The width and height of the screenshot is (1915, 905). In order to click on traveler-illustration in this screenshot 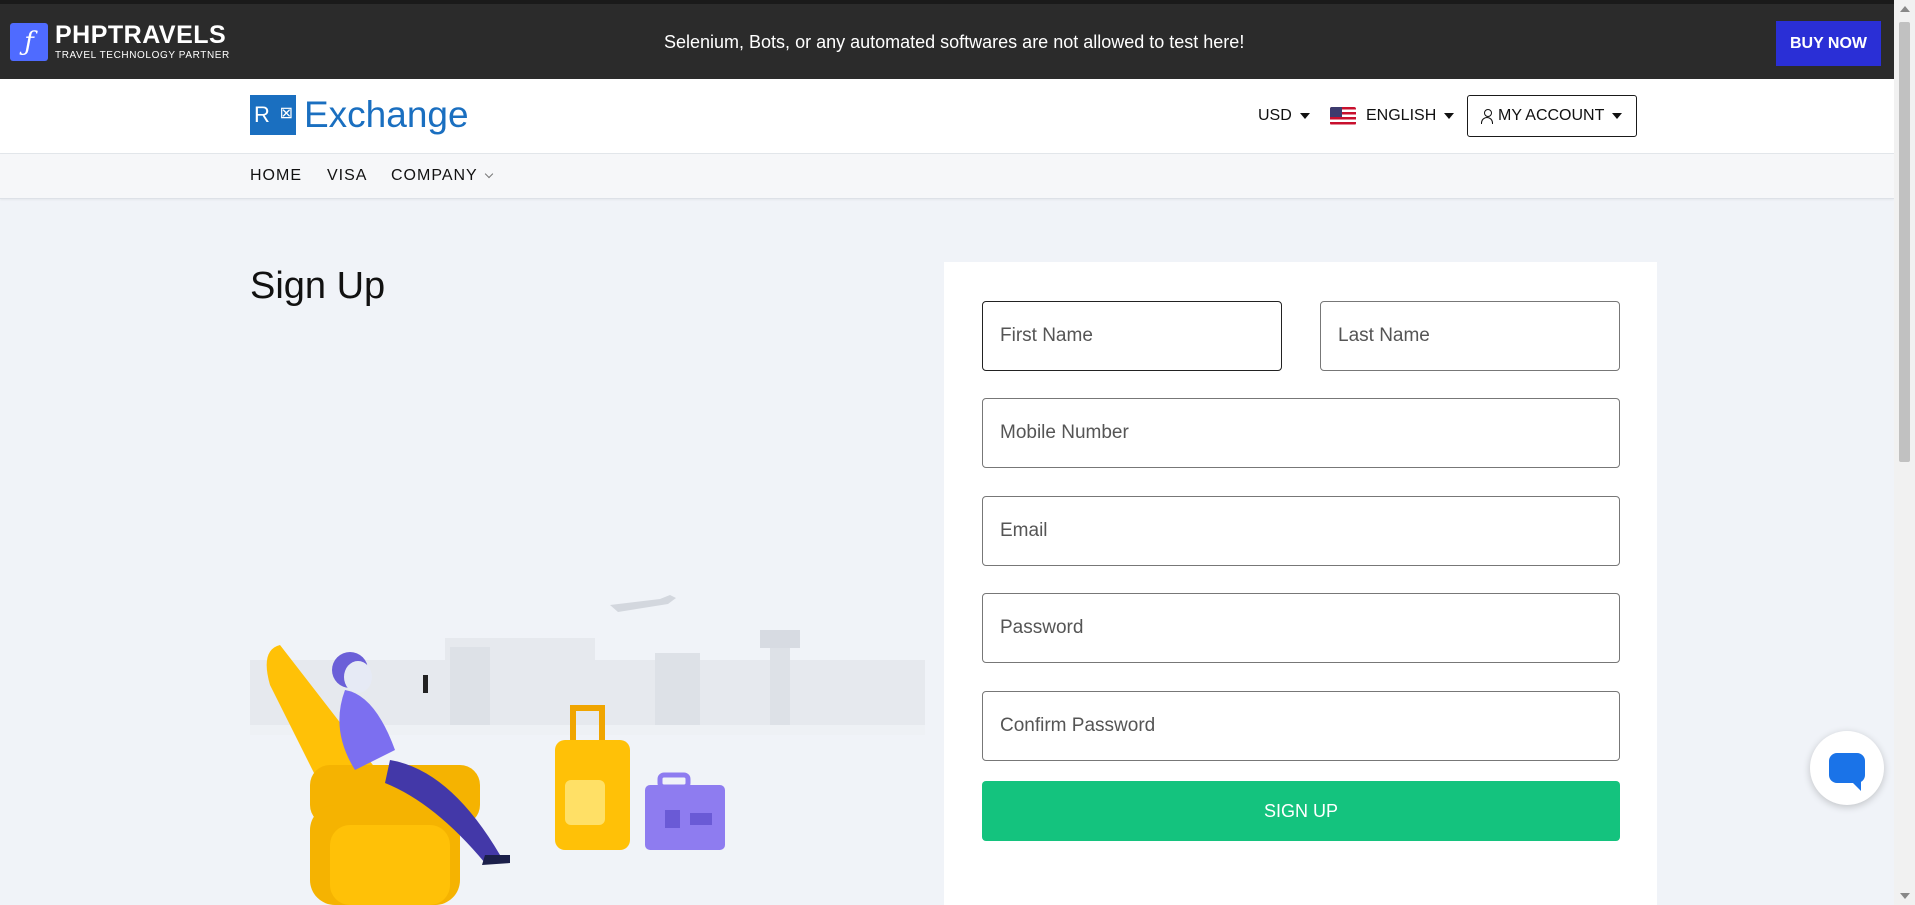, I will do `click(587, 750)`.